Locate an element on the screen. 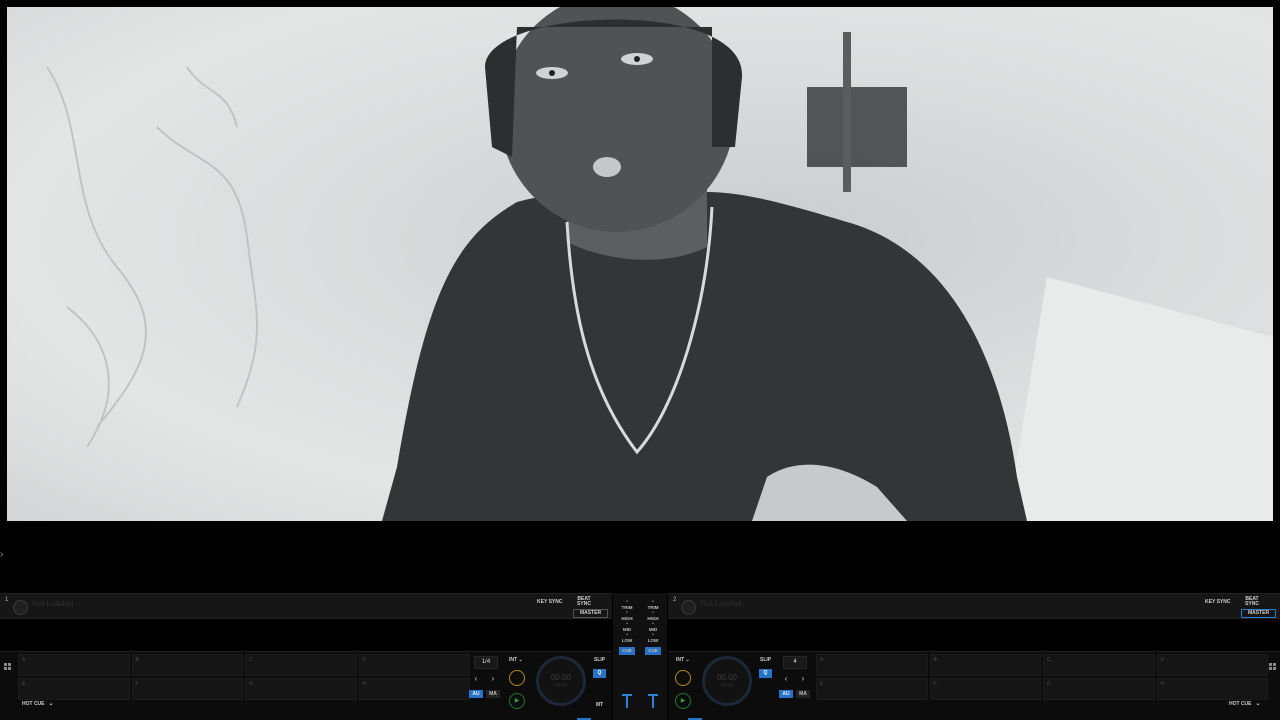  deck-1-header: 1 Not Loaded KEY SYNC BEAT SYNC MASTER is located at coordinates (306, 606).